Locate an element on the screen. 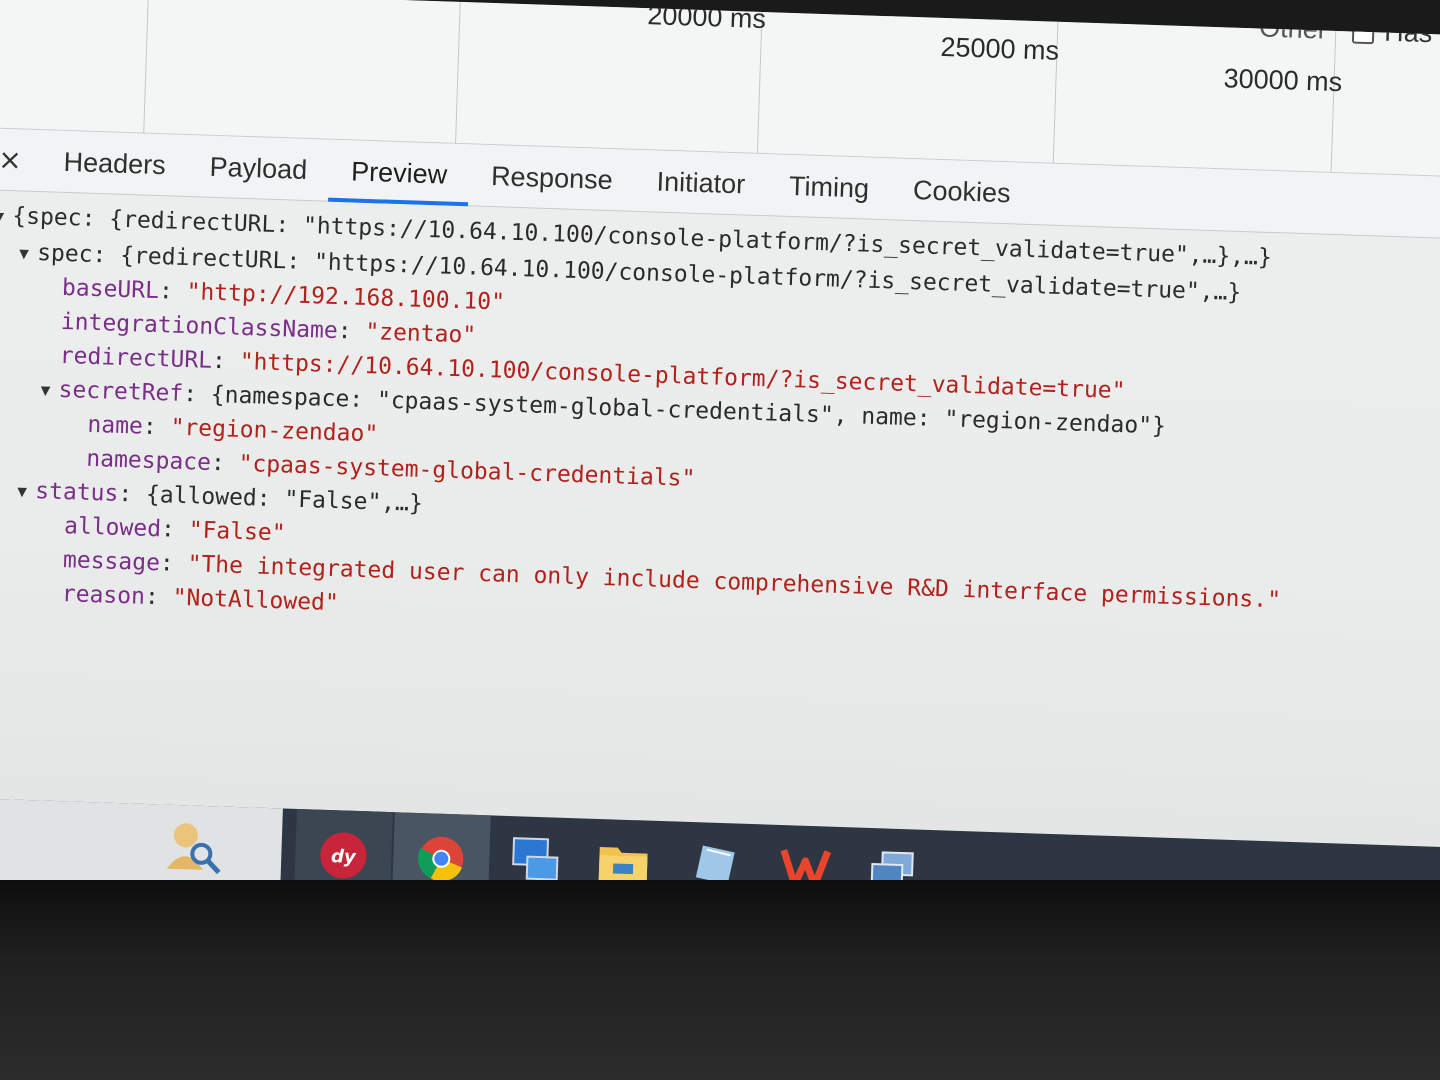  json-key: secretRef is located at coordinates (121, 391).